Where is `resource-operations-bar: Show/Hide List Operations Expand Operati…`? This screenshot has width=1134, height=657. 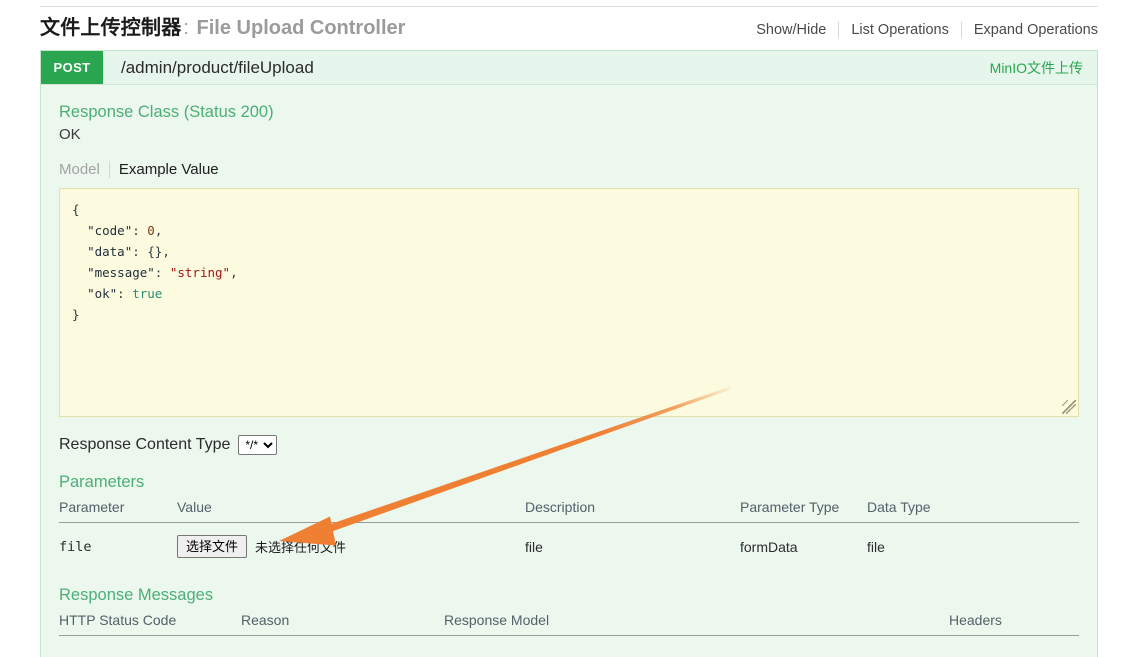 resource-operations-bar: Show/Hide List Operations Expand Operati… is located at coordinates (927, 30).